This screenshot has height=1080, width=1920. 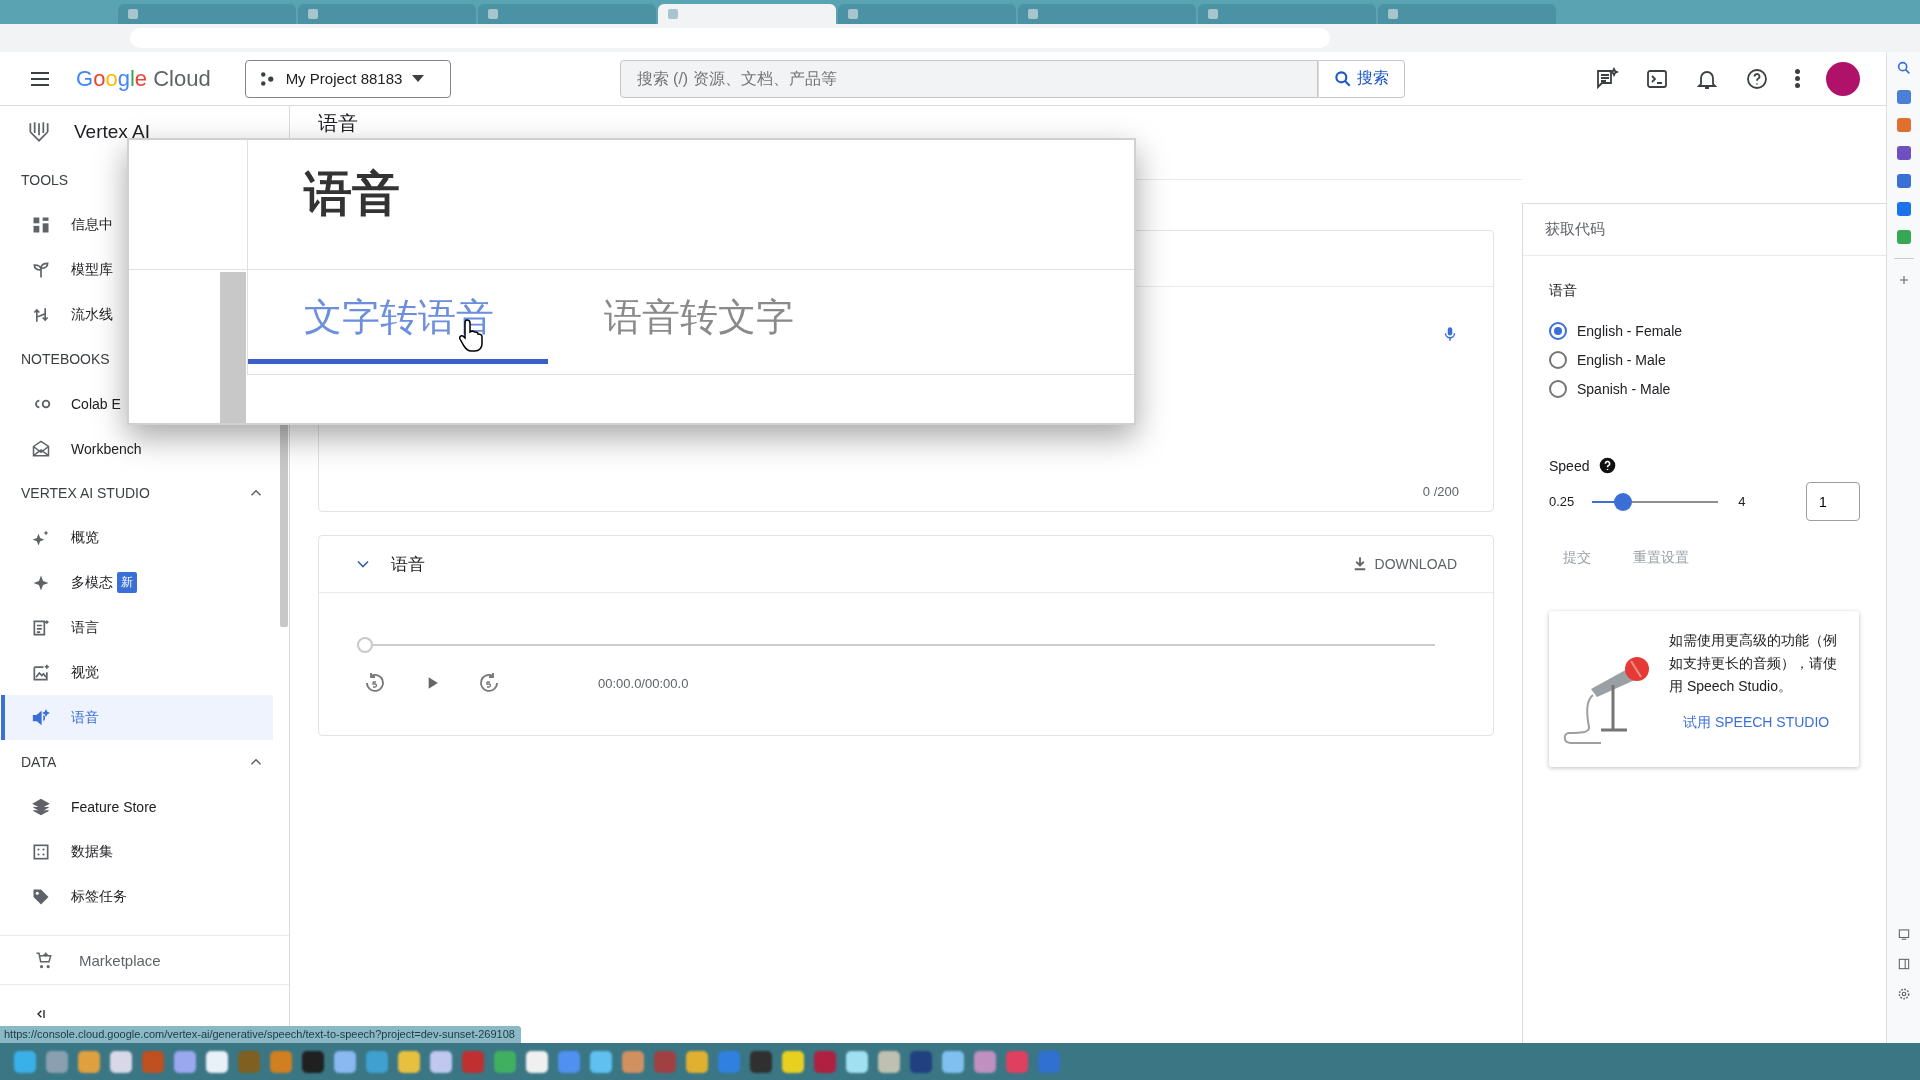 What do you see at coordinates (41, 717) in the screenshot?
I see `speaker-icon` at bounding box center [41, 717].